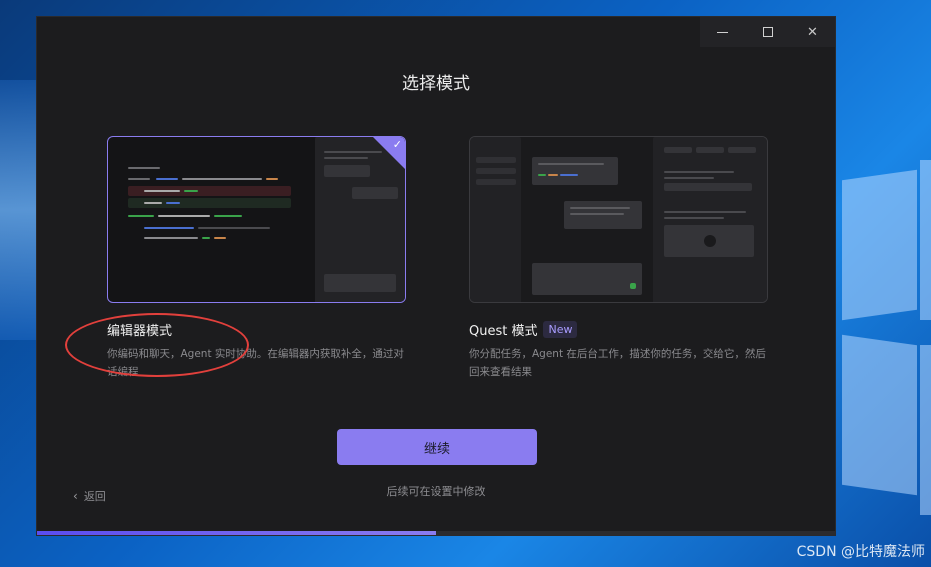  Describe the element at coordinates (560, 329) in the screenshot. I see `new-badge: New` at that location.